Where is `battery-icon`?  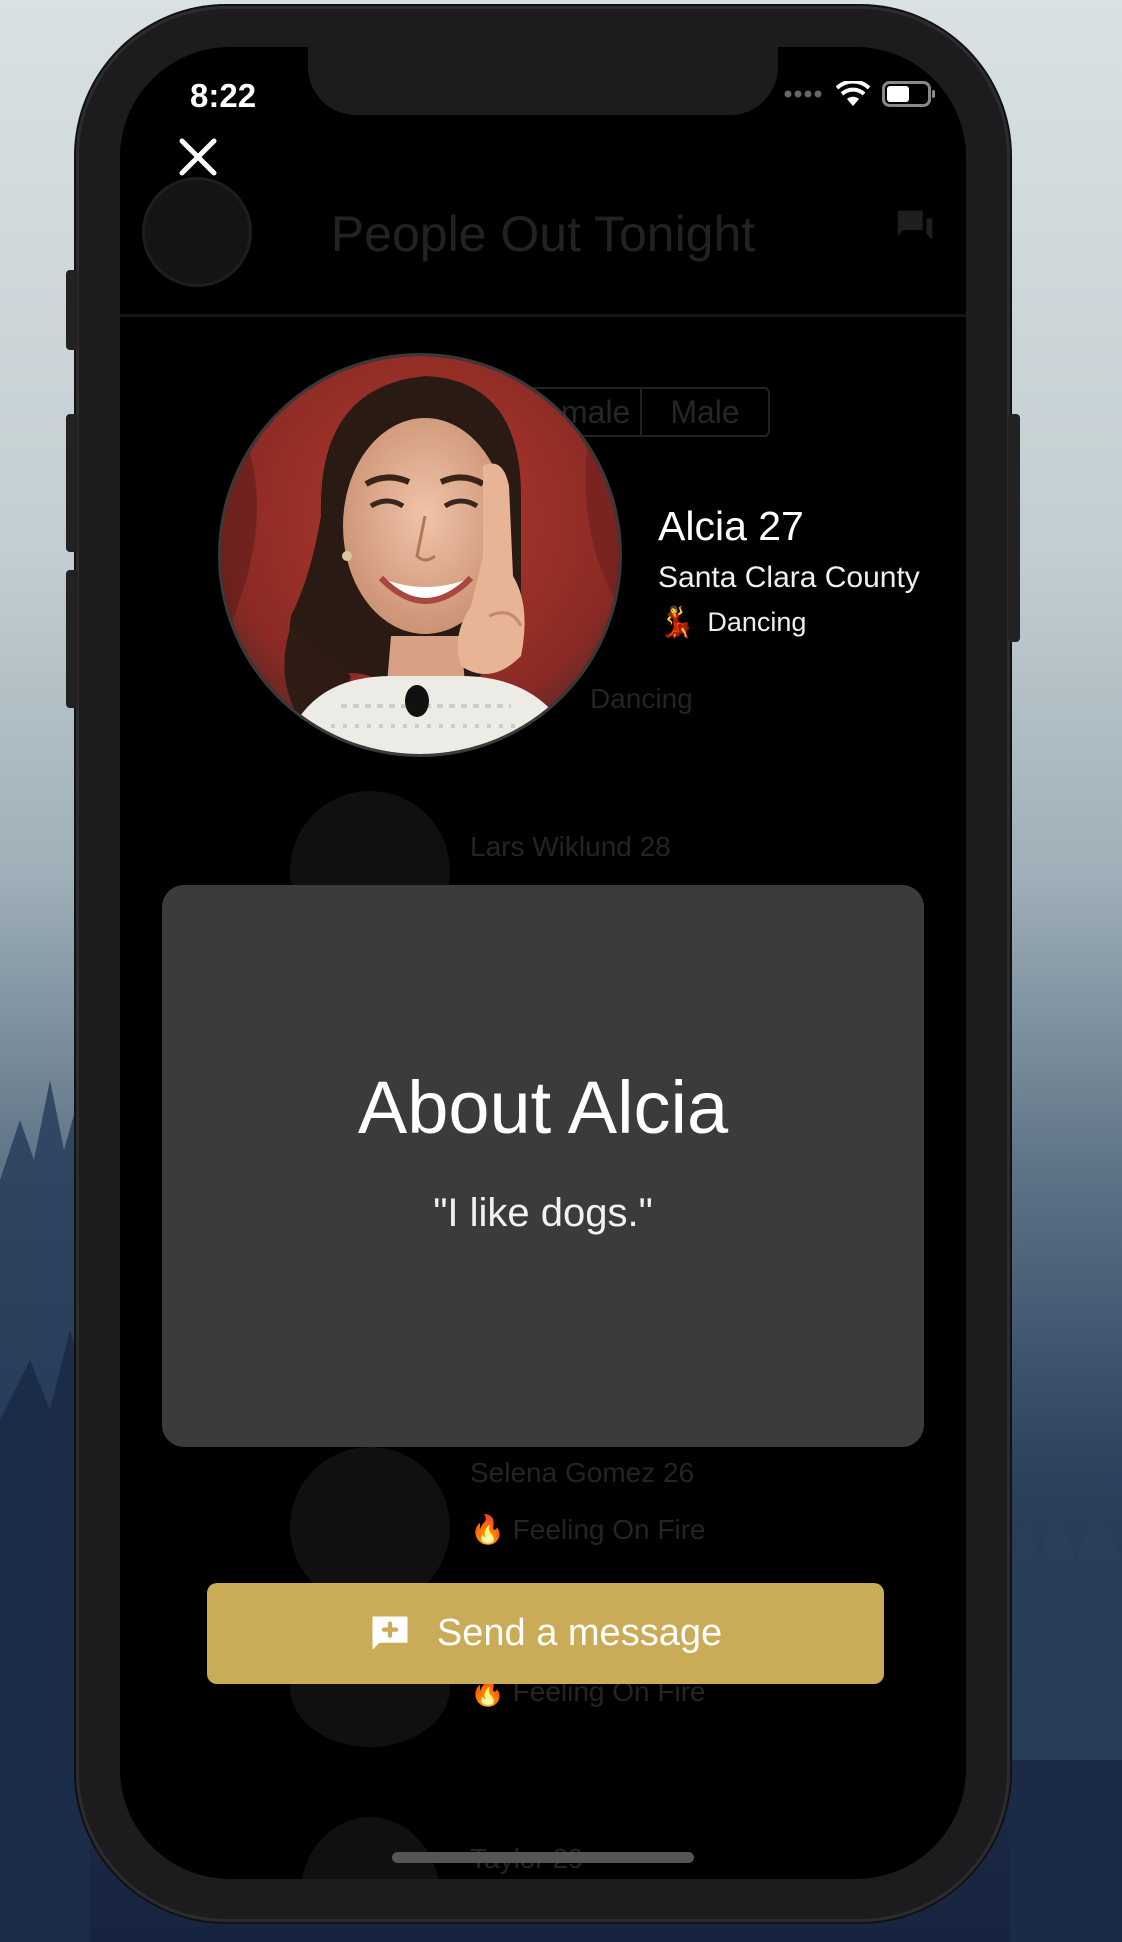
battery-icon is located at coordinates (908, 94).